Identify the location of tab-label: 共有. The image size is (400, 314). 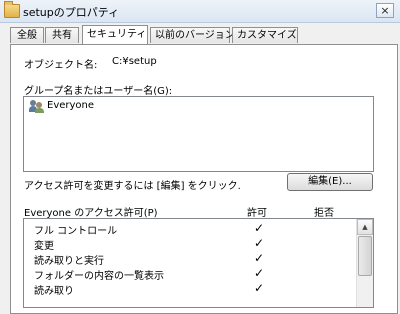
(62, 35).